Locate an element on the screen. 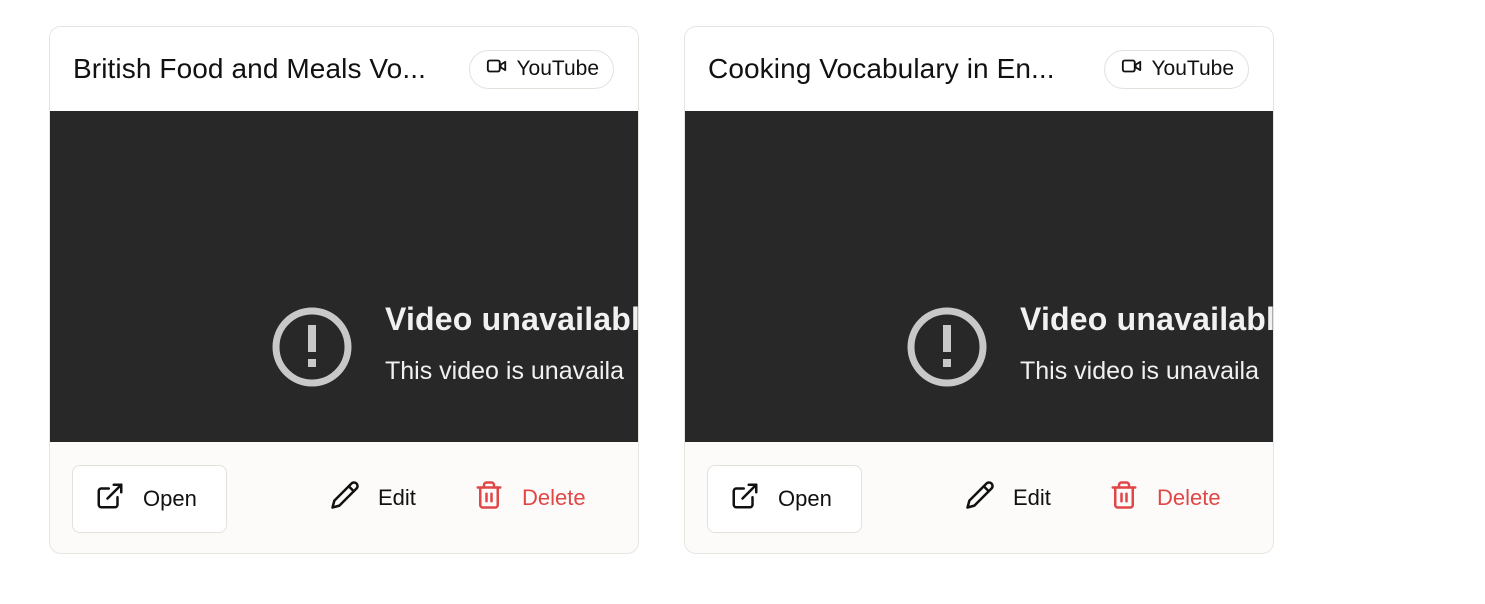  card-header: British Food and Meals Vo... YouTube is located at coordinates (344, 69).